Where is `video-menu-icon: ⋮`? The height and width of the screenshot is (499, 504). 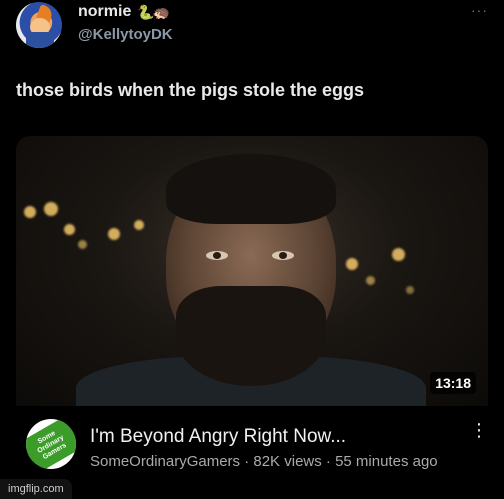 video-menu-icon: ⋮ is located at coordinates (479, 430).